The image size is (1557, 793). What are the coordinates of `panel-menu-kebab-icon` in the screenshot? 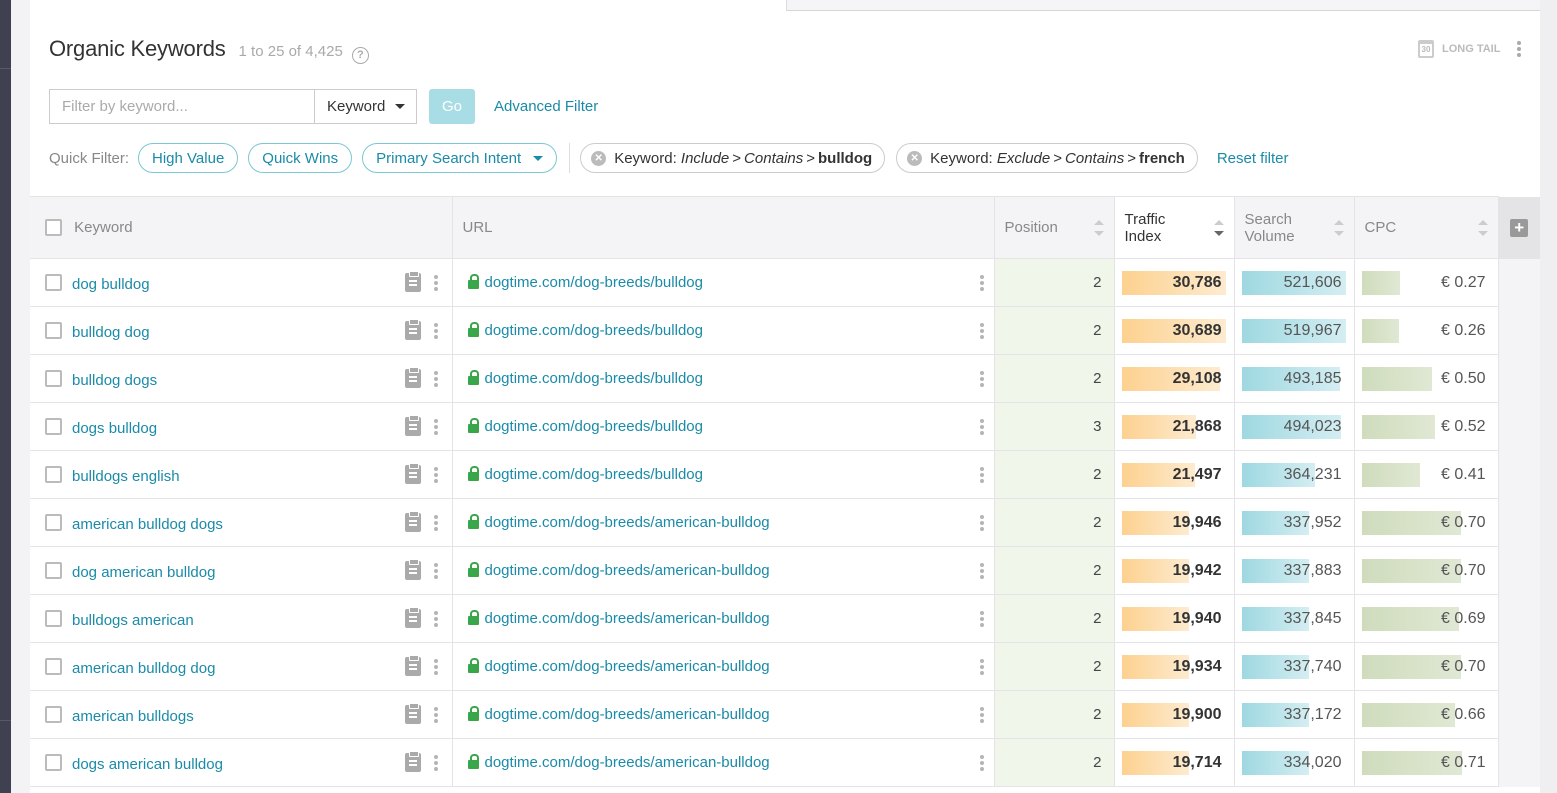 It's located at (1519, 49).